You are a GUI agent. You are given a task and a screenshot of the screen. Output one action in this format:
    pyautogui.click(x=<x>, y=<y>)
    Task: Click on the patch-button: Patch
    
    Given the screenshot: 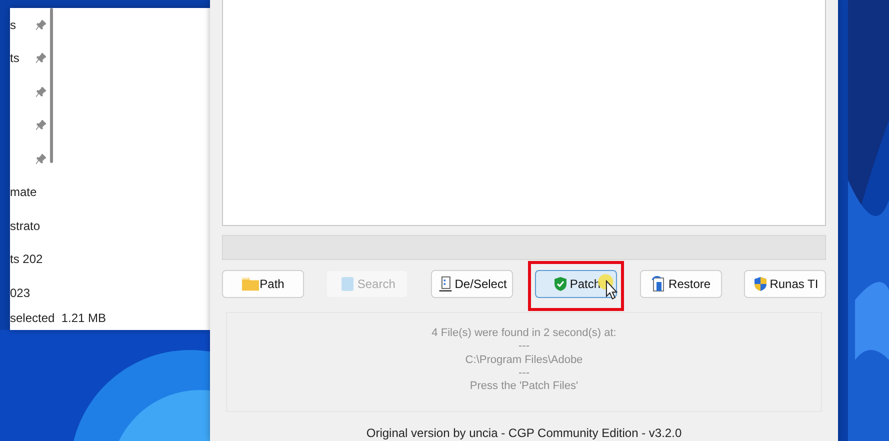 What is the action you would take?
    pyautogui.click(x=576, y=284)
    